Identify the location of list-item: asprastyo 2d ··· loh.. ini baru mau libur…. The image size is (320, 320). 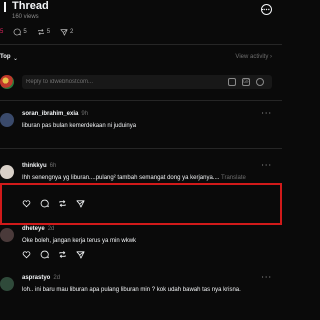
(136, 296).